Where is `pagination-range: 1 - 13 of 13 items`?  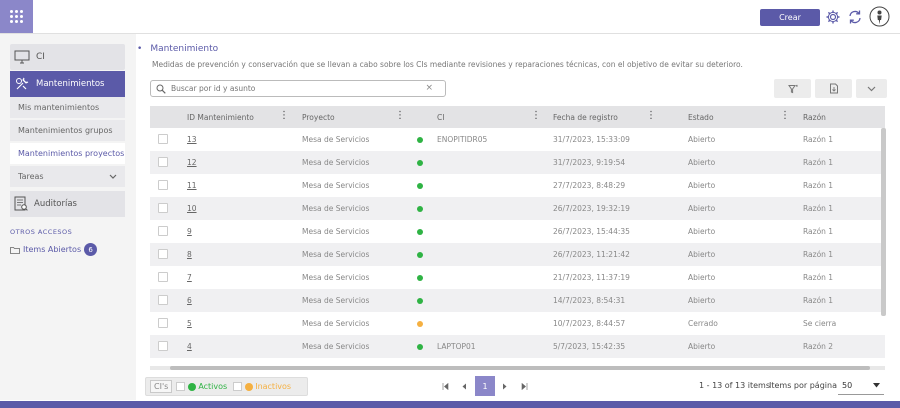
pagination-range: 1 - 13 of 13 items is located at coordinates (735, 385).